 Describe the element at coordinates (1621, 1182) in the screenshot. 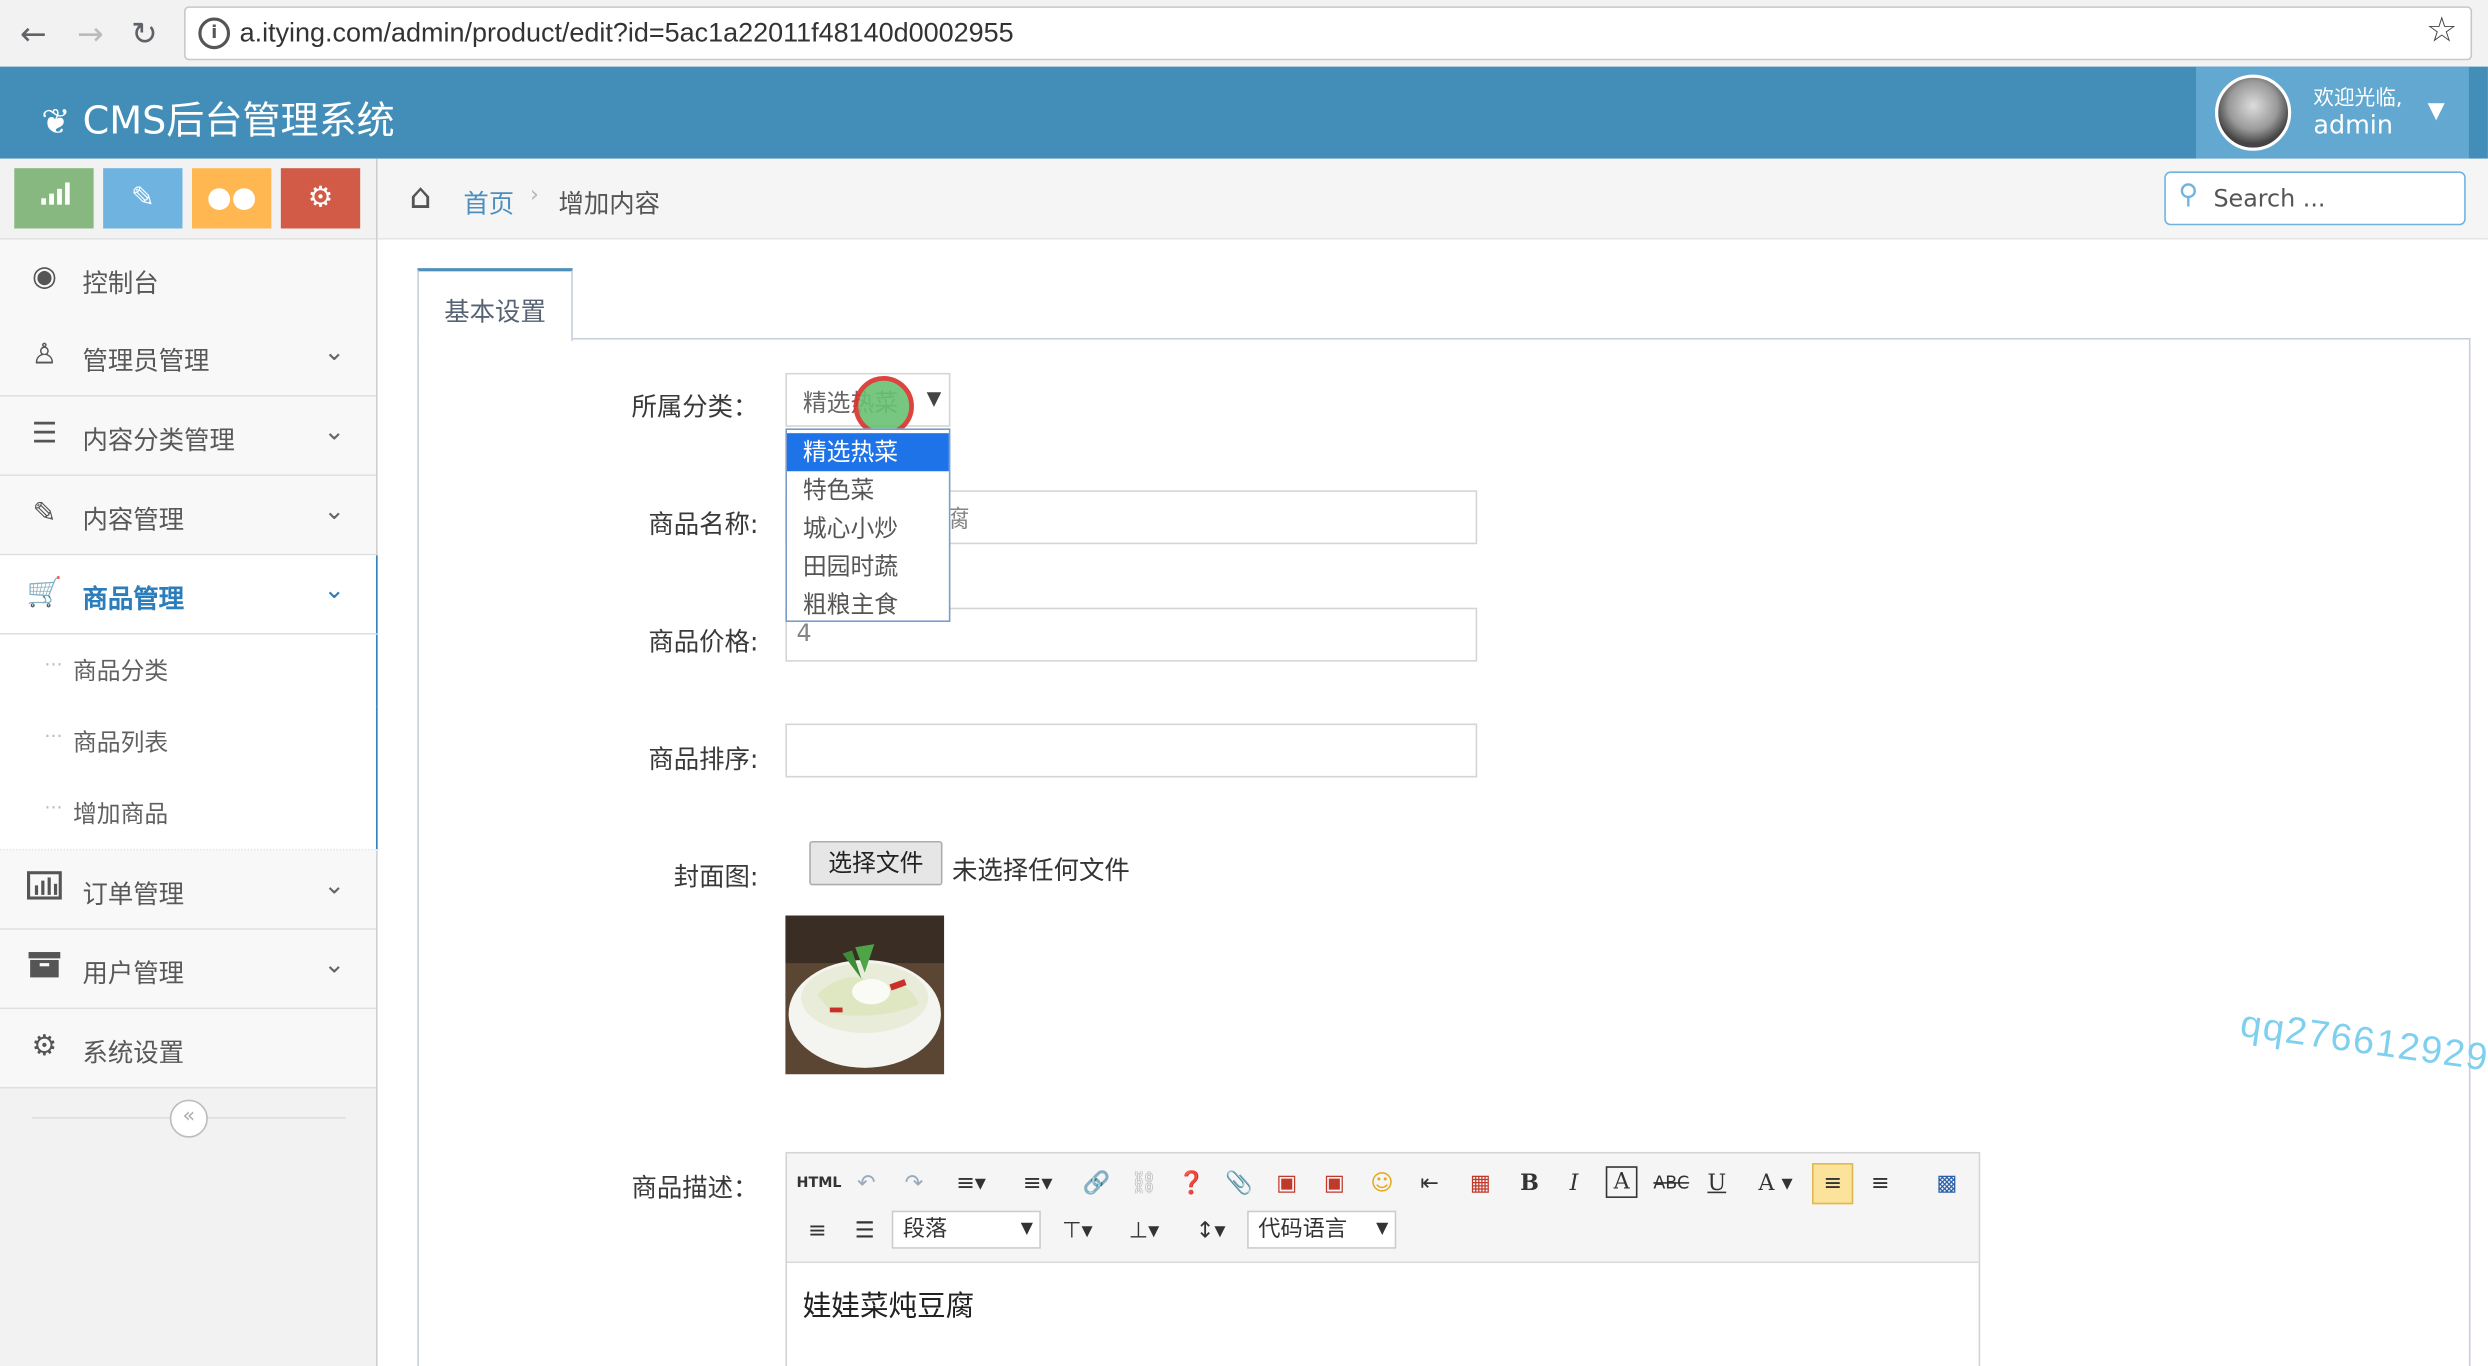

I see `font-border-icon: A` at that location.